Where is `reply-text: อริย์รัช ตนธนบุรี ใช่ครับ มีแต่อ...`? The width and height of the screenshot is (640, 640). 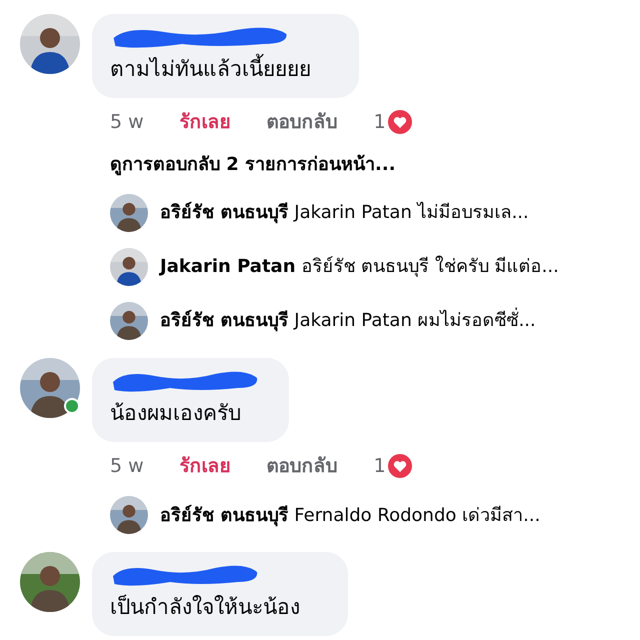
reply-text: อริย์รัช ตนธนบุรี ใช่ครับ มีแต่อ... is located at coordinates (430, 266).